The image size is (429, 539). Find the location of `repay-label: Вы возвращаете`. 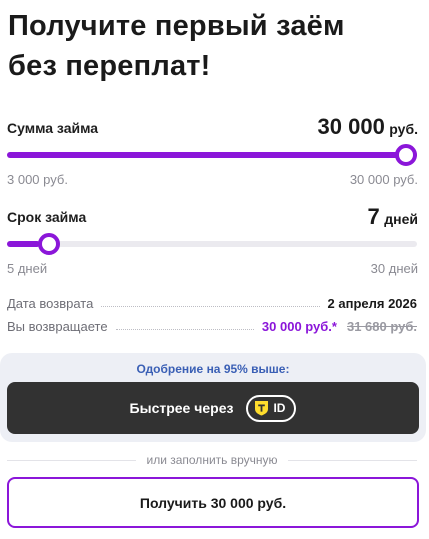

repay-label: Вы возвращаете is located at coordinates (57, 326).